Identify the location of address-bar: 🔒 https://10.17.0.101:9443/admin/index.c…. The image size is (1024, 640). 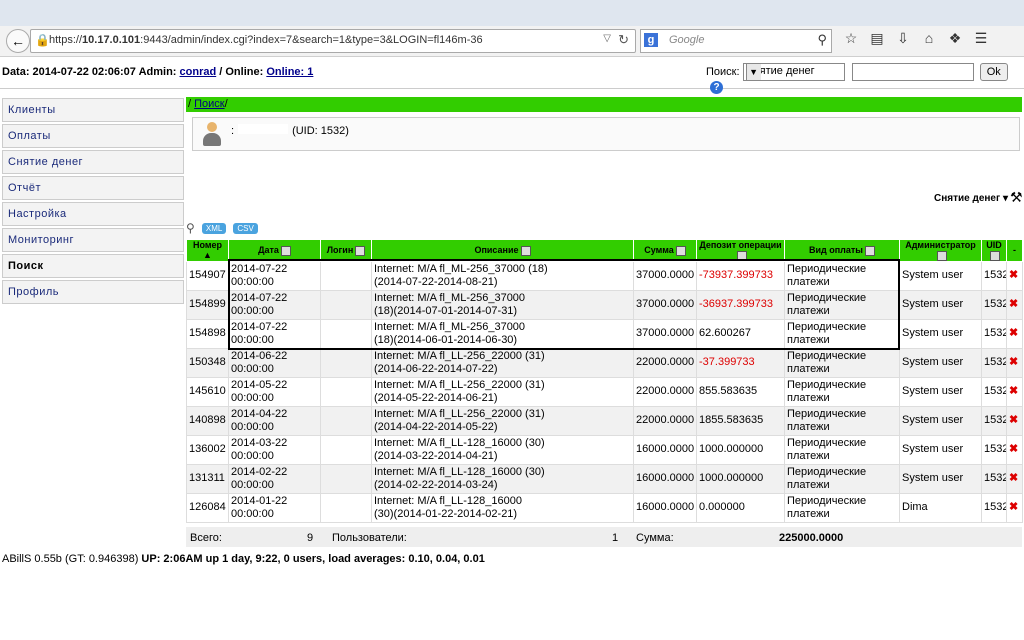
(333, 41).